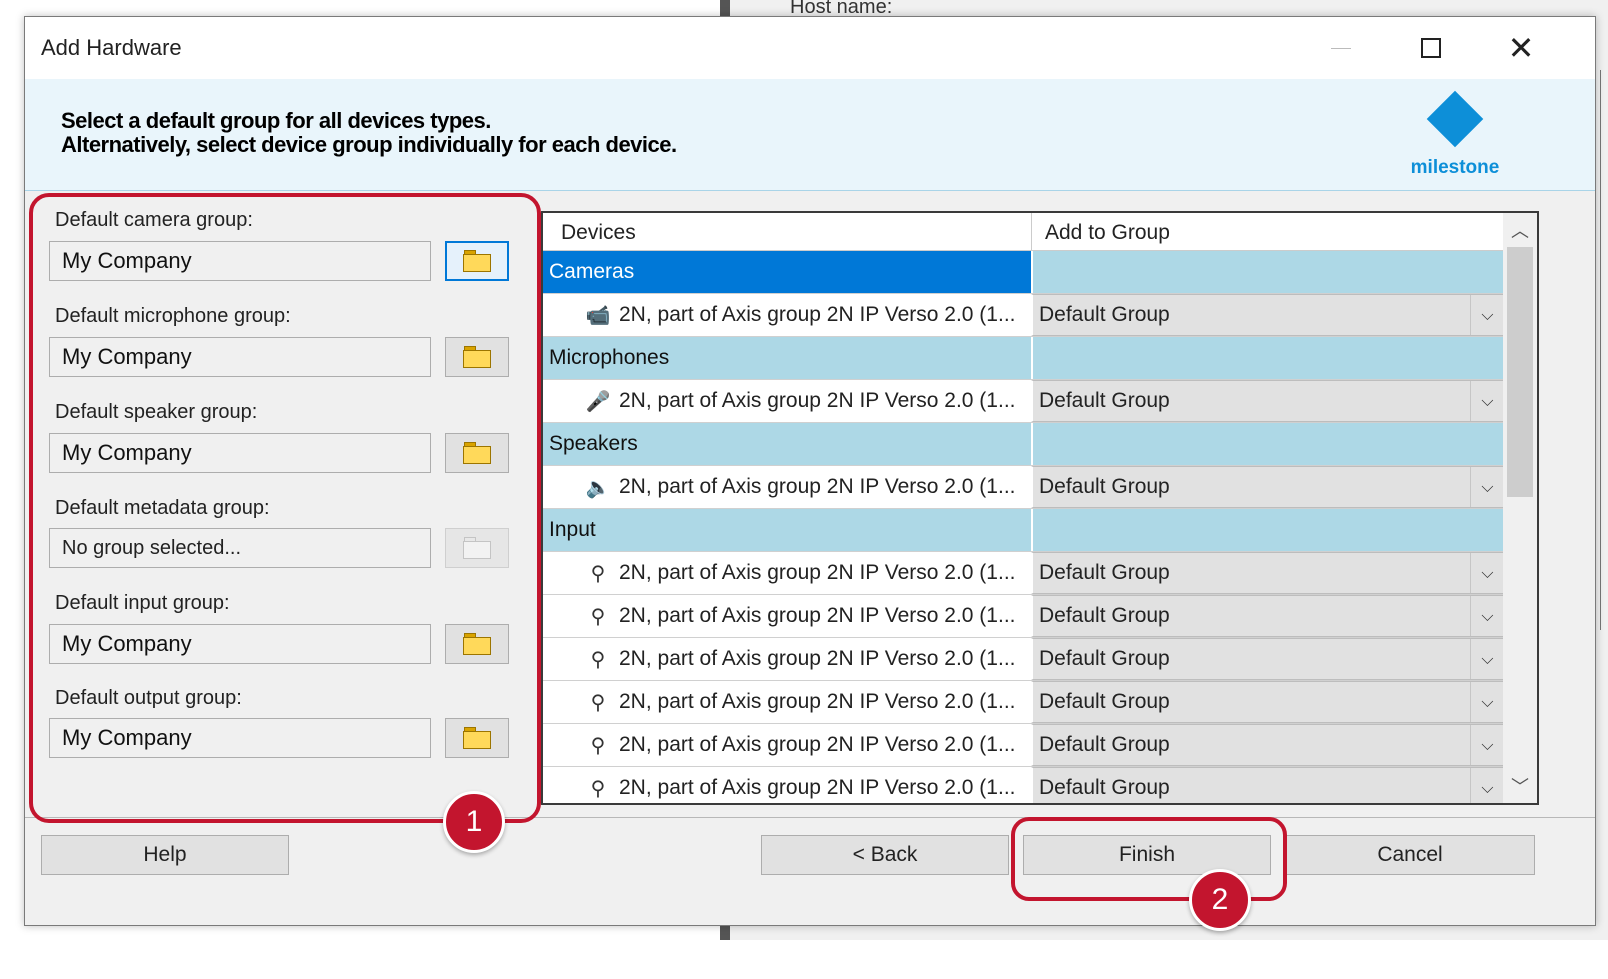 The image size is (1608, 979). What do you see at coordinates (240, 261) in the screenshot?
I see `camera-group-field: My Company` at bounding box center [240, 261].